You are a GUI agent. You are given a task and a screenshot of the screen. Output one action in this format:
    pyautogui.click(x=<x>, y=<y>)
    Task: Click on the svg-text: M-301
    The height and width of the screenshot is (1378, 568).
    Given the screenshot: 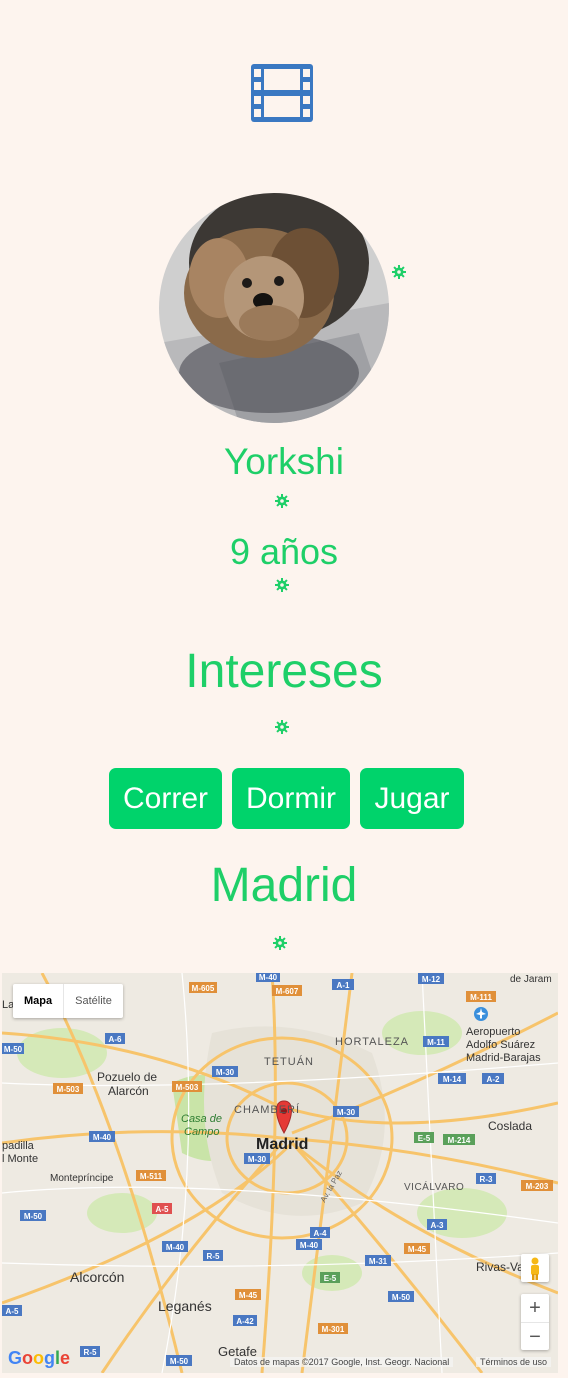 What is the action you would take?
    pyautogui.click(x=333, y=1329)
    